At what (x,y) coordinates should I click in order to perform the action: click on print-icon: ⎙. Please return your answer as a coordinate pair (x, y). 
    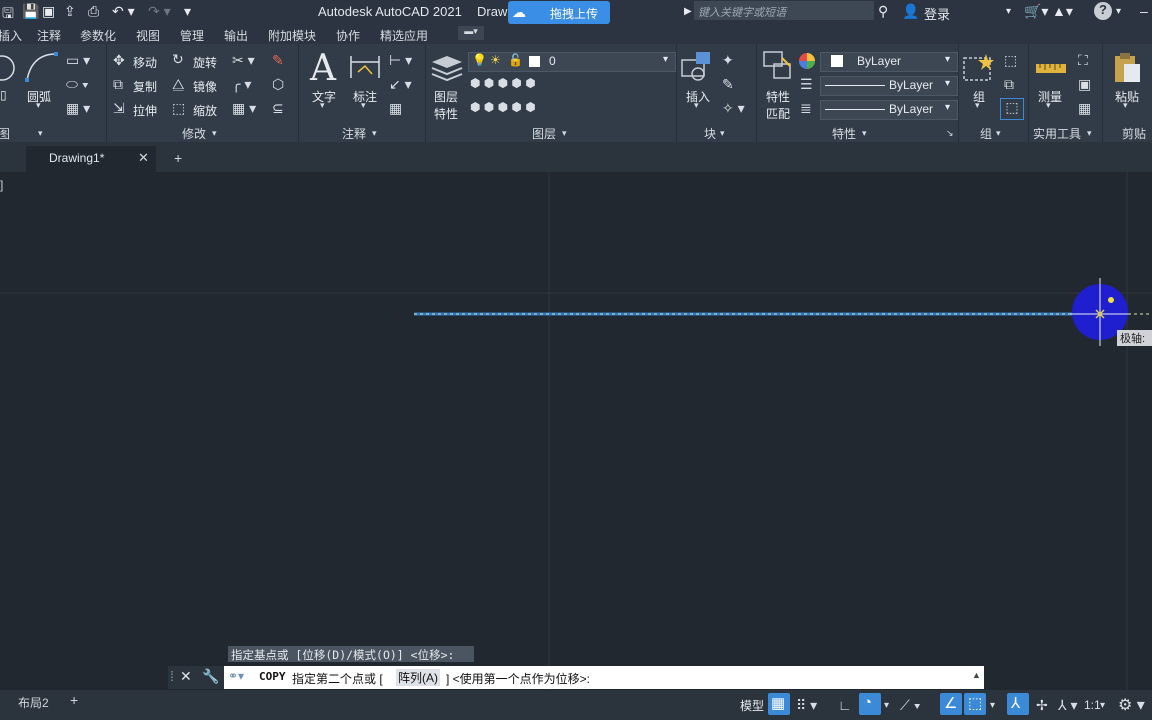
    Looking at the image, I should click on (93, 11).